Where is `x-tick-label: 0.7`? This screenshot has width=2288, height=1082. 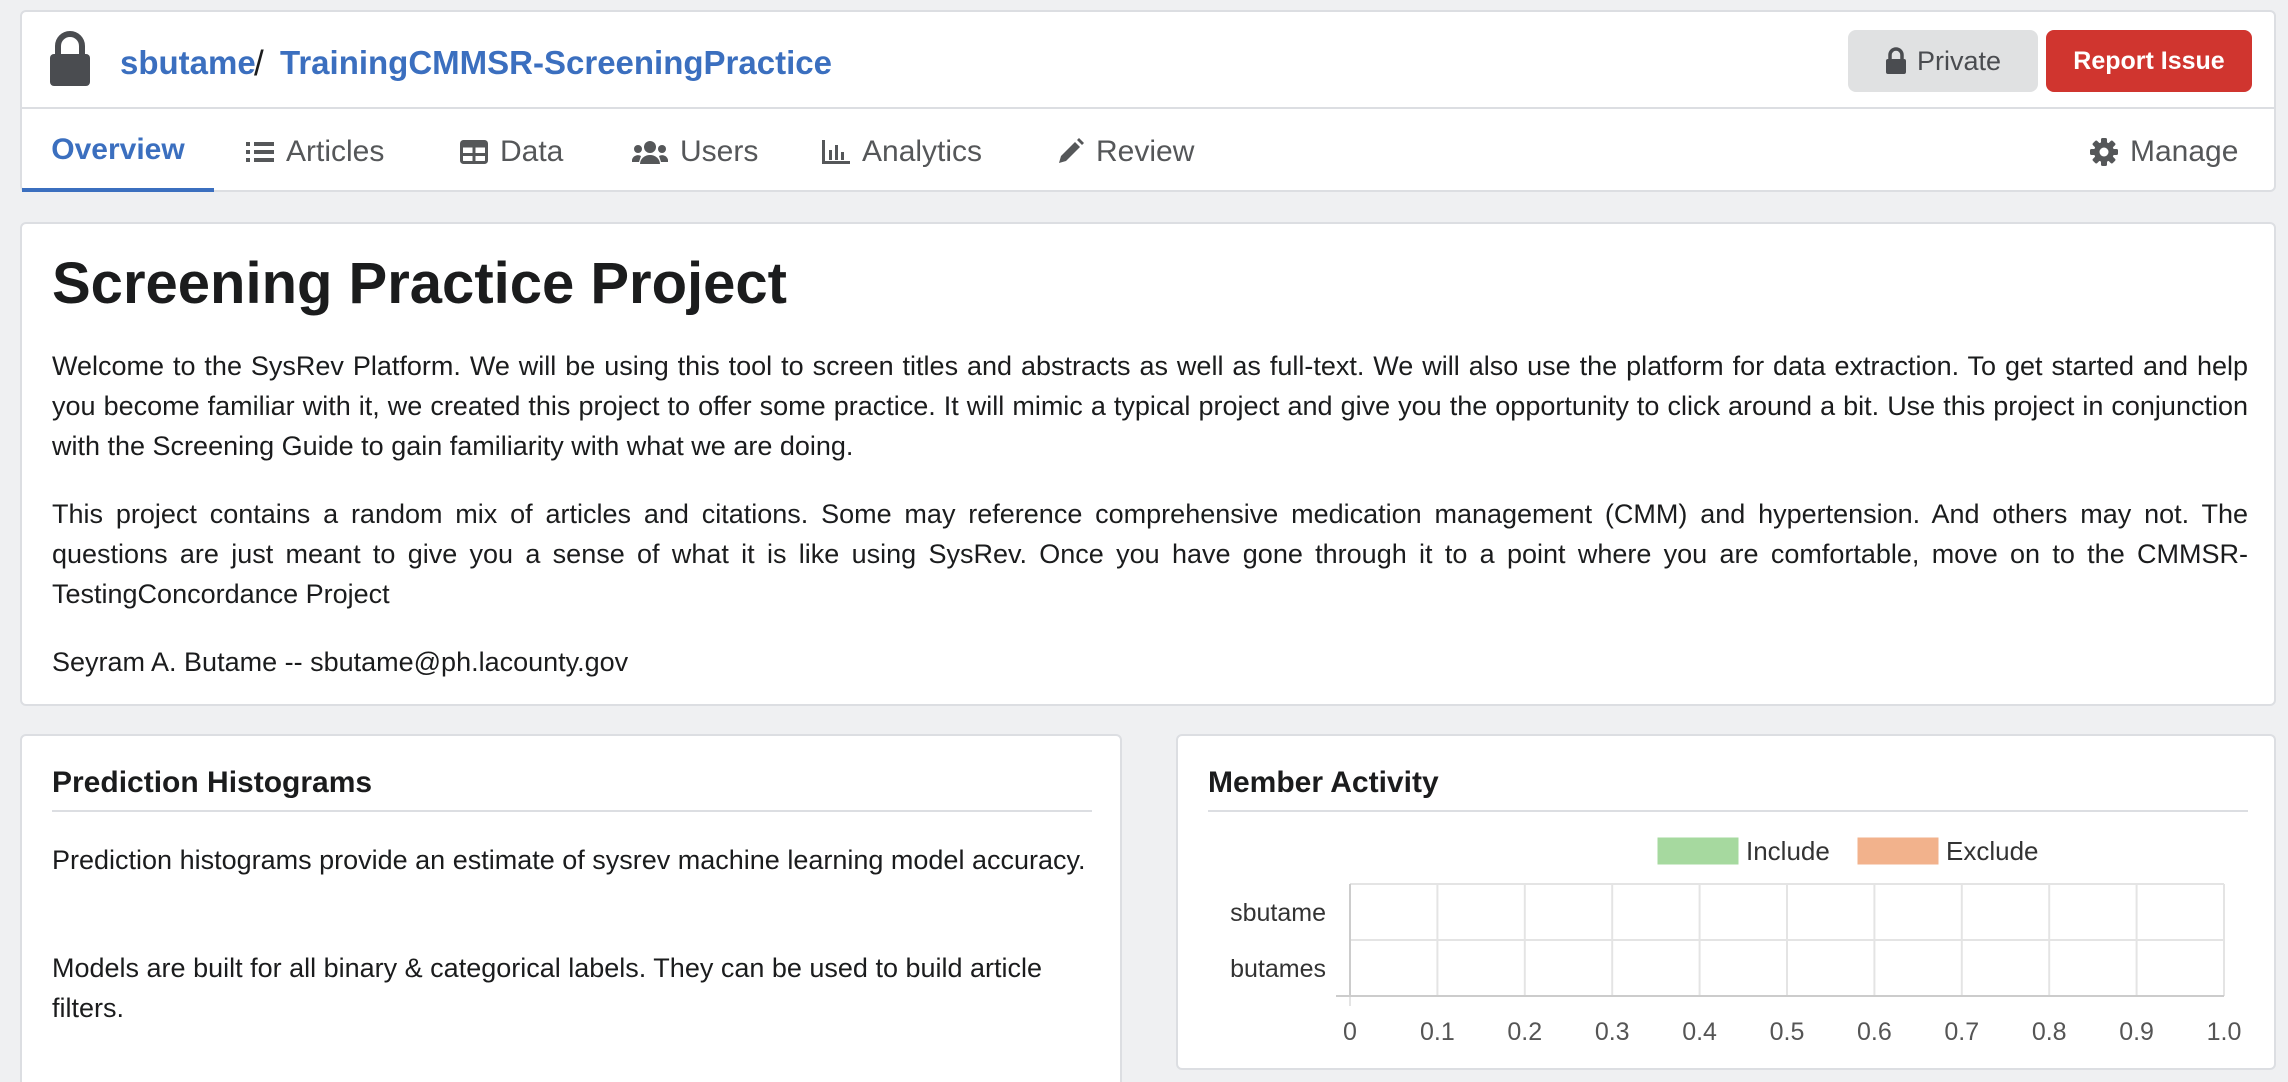 x-tick-label: 0.7 is located at coordinates (1961, 1032).